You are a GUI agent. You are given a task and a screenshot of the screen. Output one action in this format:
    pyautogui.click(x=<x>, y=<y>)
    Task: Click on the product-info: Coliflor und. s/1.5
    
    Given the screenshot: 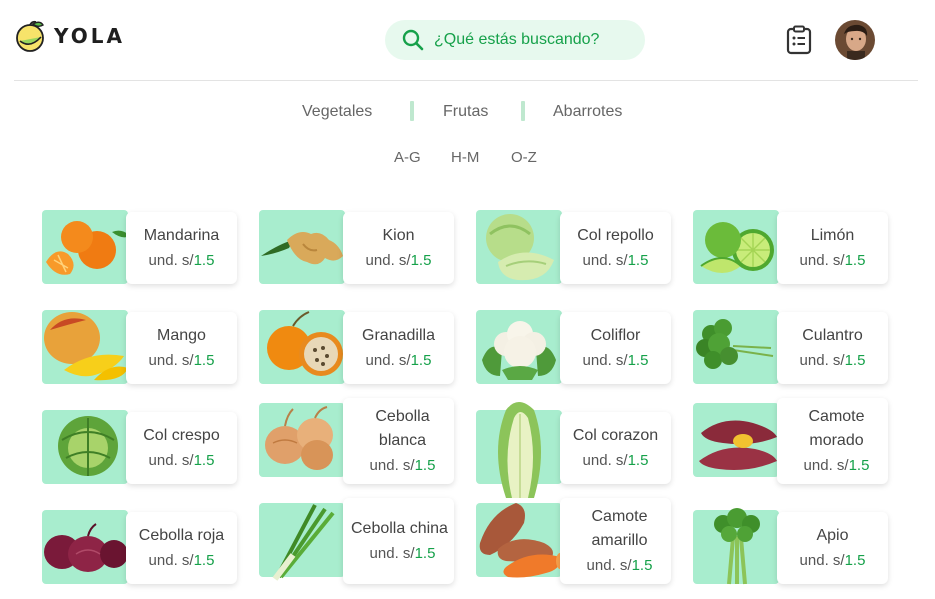 What is the action you would take?
    pyautogui.click(x=615, y=348)
    